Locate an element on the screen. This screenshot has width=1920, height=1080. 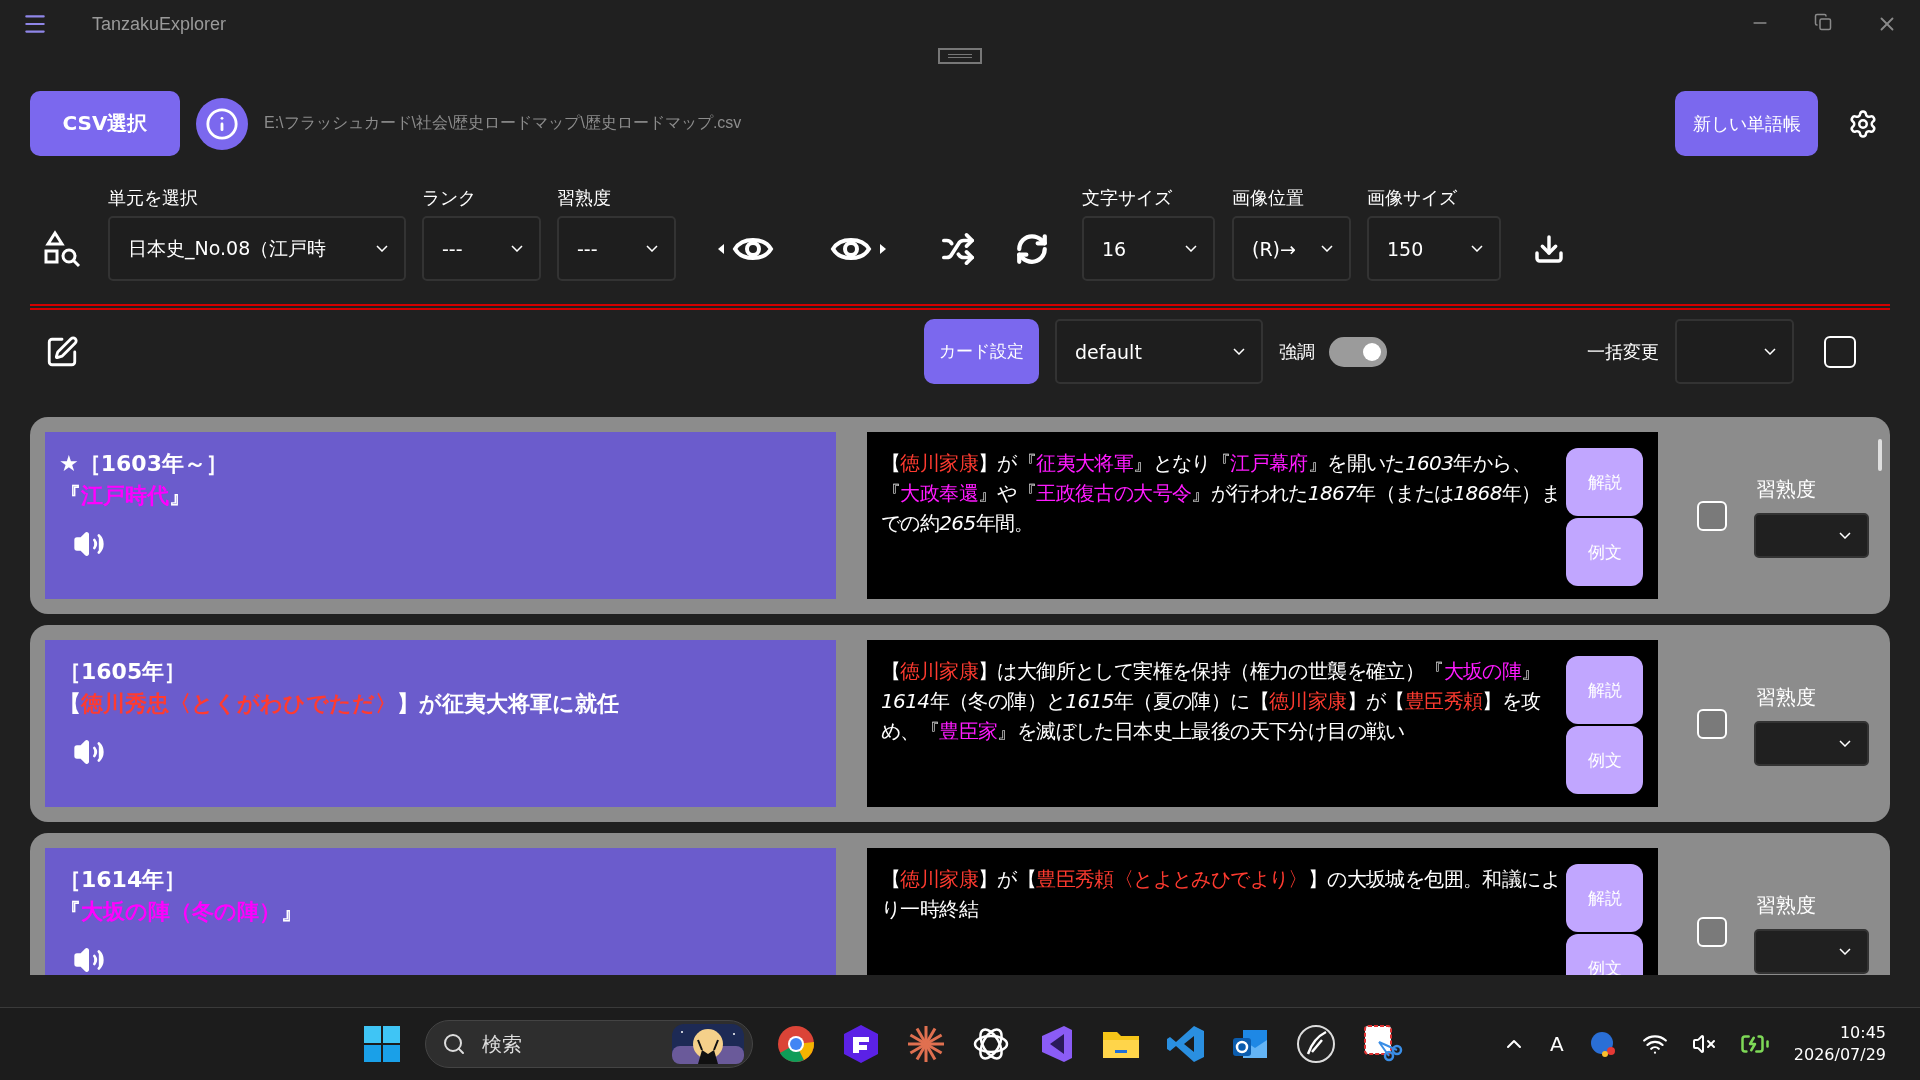
select-all-checkbox is located at coordinates (1840, 351).